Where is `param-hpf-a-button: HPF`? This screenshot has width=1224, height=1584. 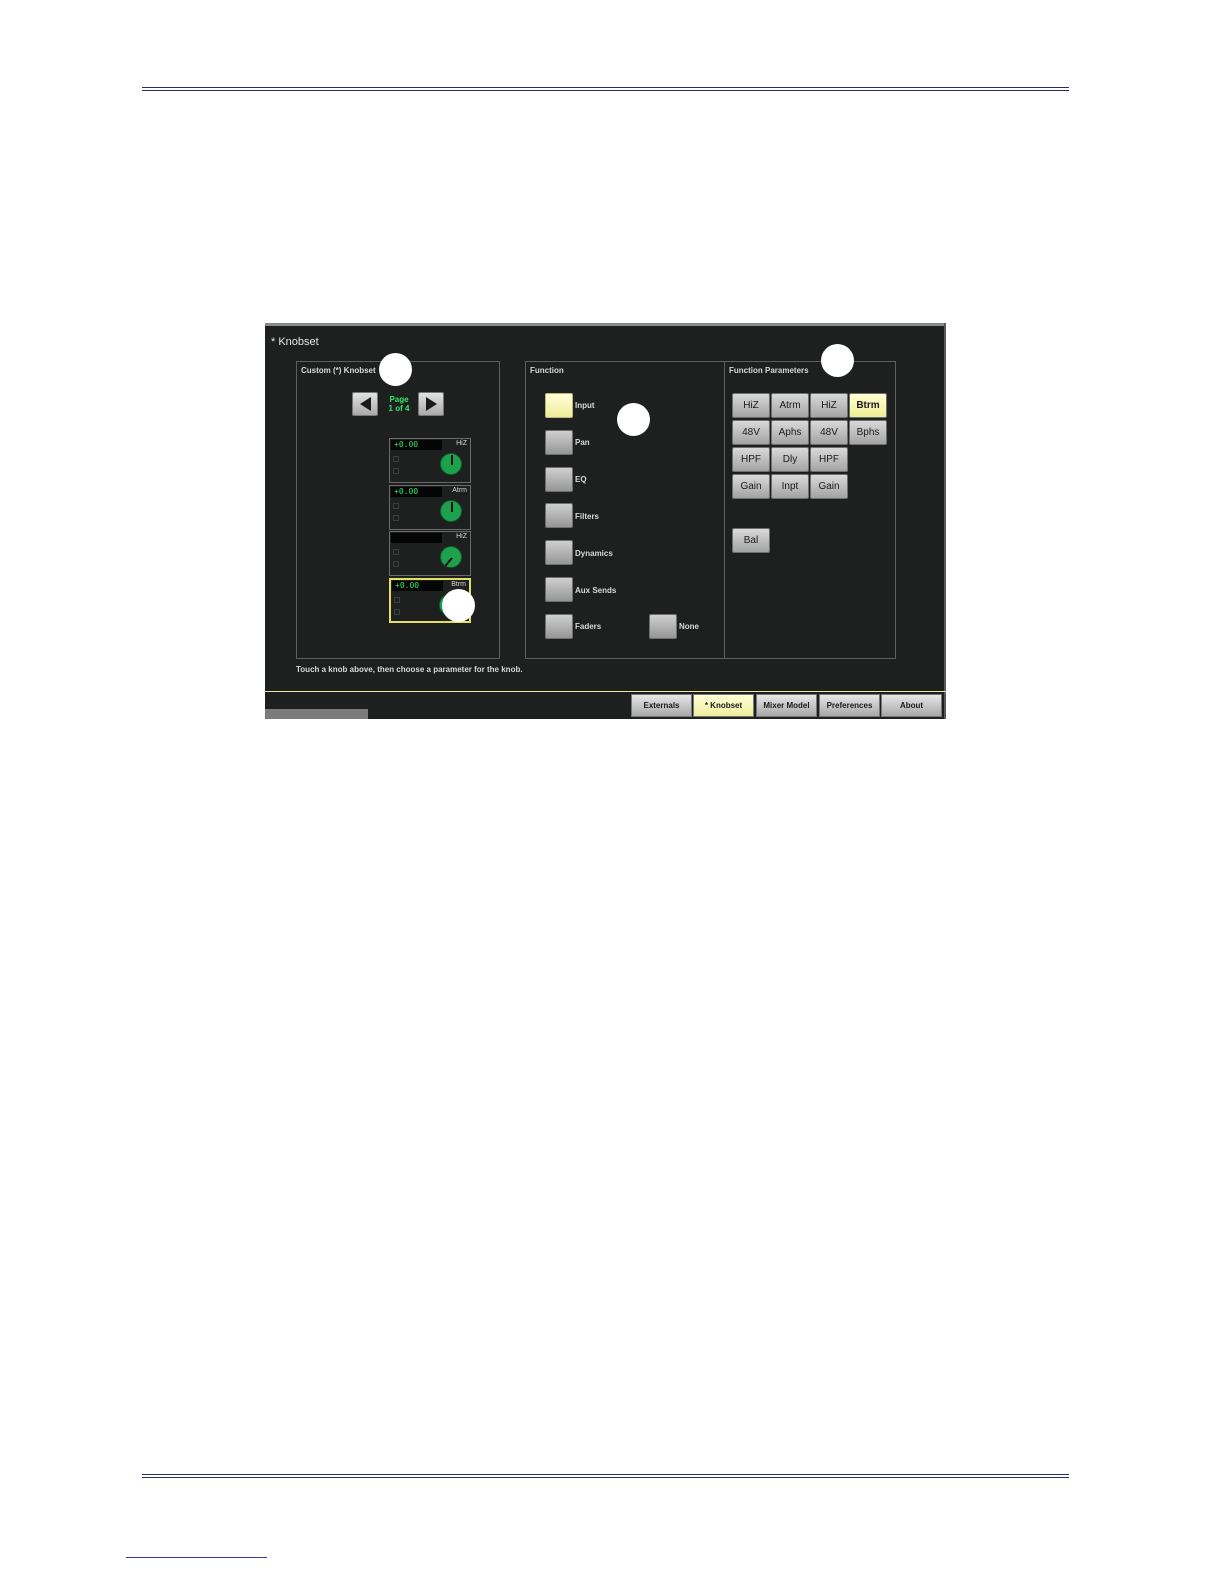
param-hpf-a-button: HPF is located at coordinates (751, 459).